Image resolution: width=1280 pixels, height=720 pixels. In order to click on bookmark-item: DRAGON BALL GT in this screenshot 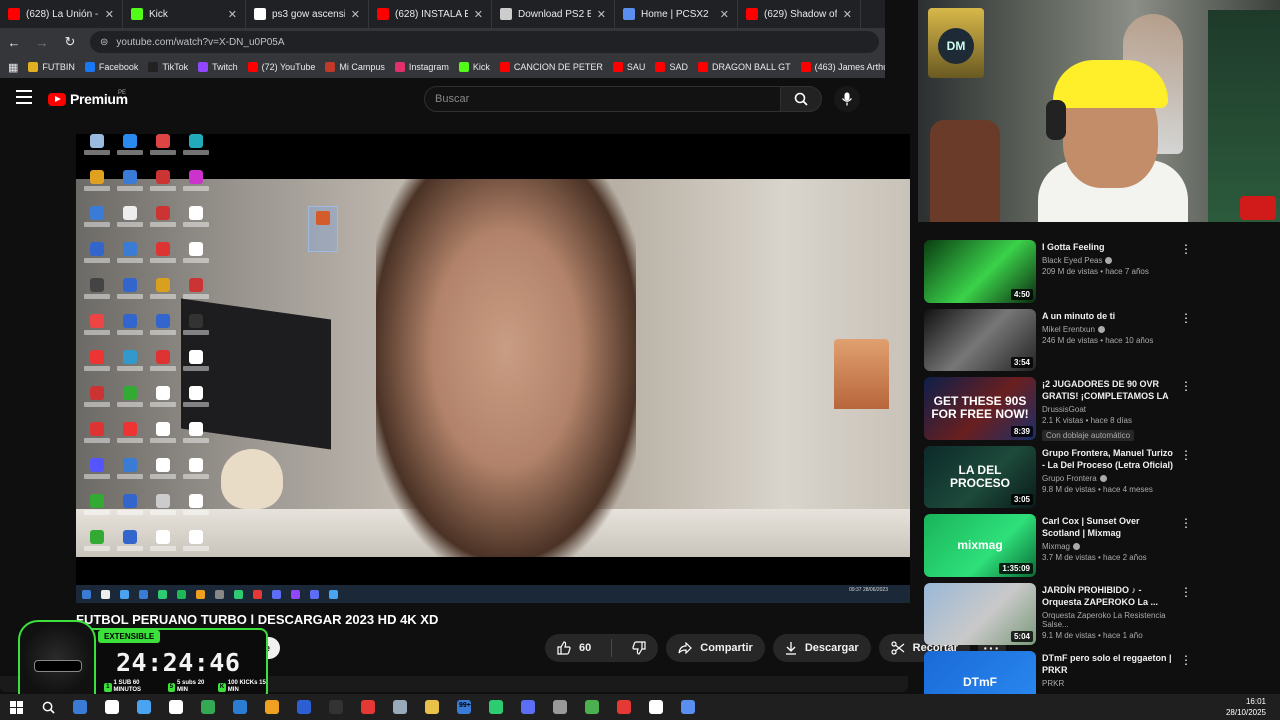, I will do `click(744, 67)`.